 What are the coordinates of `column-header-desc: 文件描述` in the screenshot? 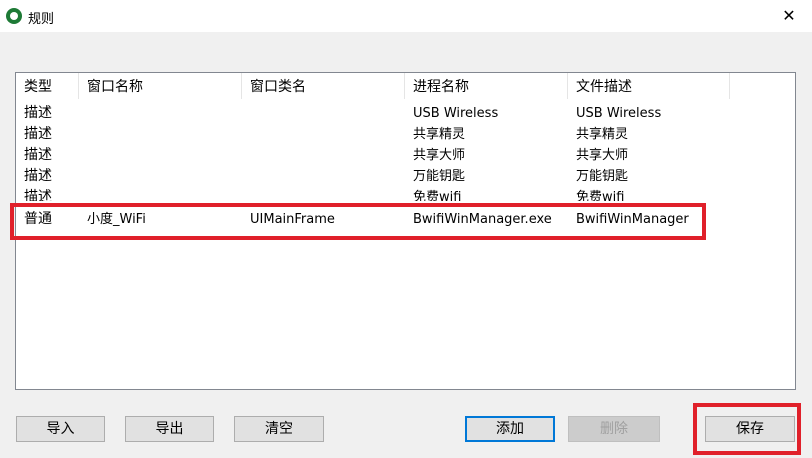 It's located at (649, 86).